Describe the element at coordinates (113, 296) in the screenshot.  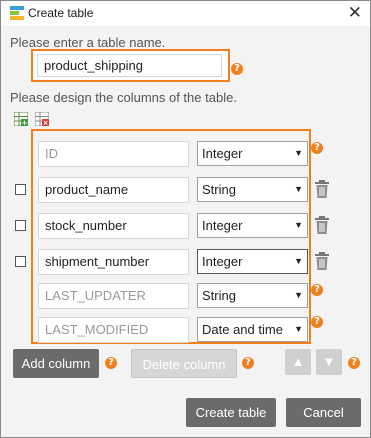
I see `column-name-field: LAST_UPDATER` at that location.